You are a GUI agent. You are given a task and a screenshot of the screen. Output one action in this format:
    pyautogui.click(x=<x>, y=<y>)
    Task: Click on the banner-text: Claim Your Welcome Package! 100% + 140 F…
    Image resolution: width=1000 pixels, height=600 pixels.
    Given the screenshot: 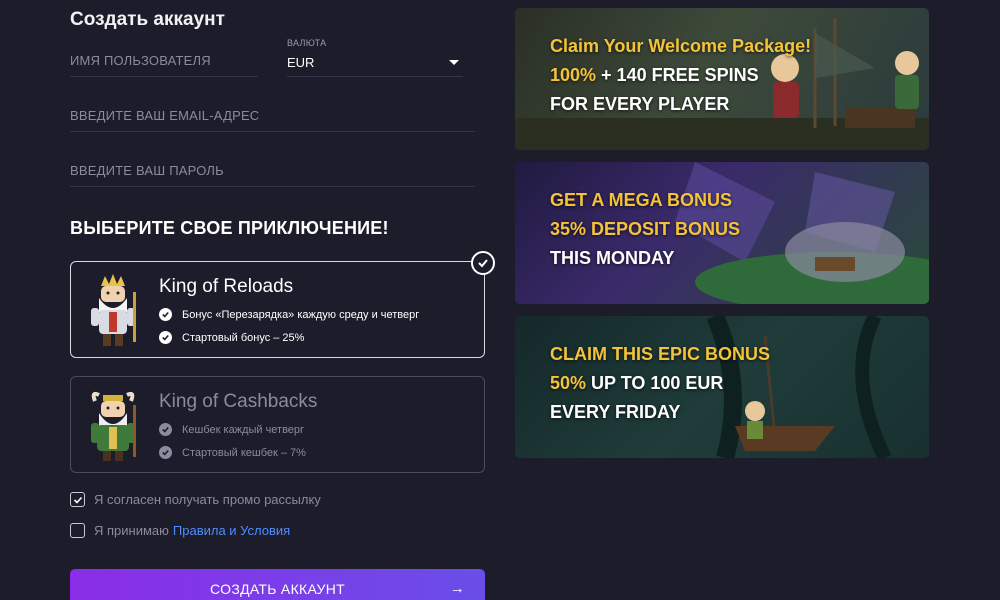 What is the action you would take?
    pyautogui.click(x=680, y=75)
    